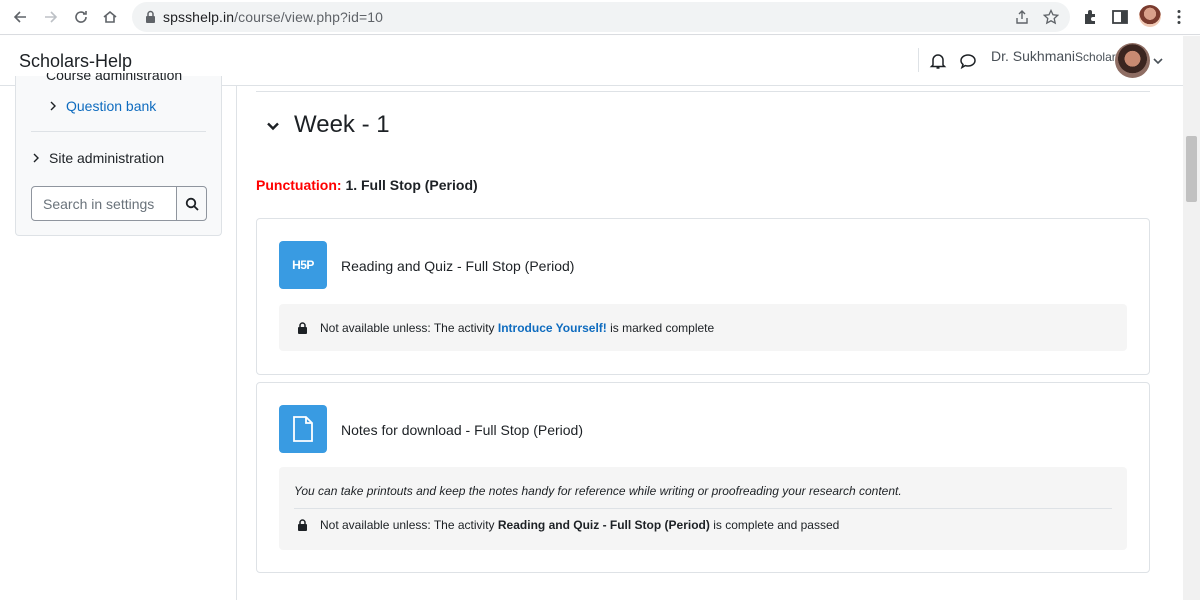 The height and width of the screenshot is (600, 1200). Describe the element at coordinates (273, 17) in the screenshot. I see `url-text: spsshelp.in/course/view.php?id=10` at that location.